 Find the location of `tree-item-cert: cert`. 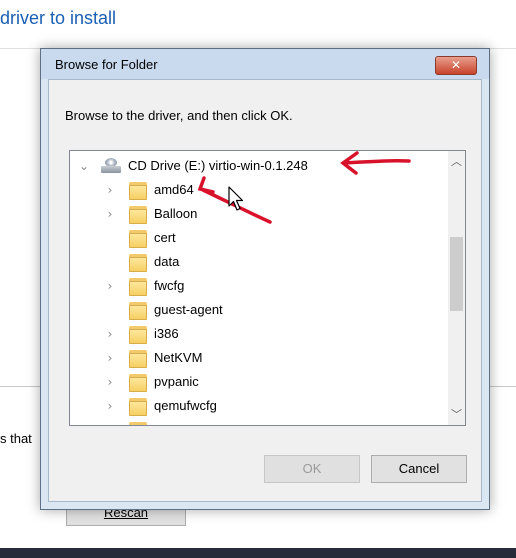

tree-item-cert: cert is located at coordinates (259, 238).